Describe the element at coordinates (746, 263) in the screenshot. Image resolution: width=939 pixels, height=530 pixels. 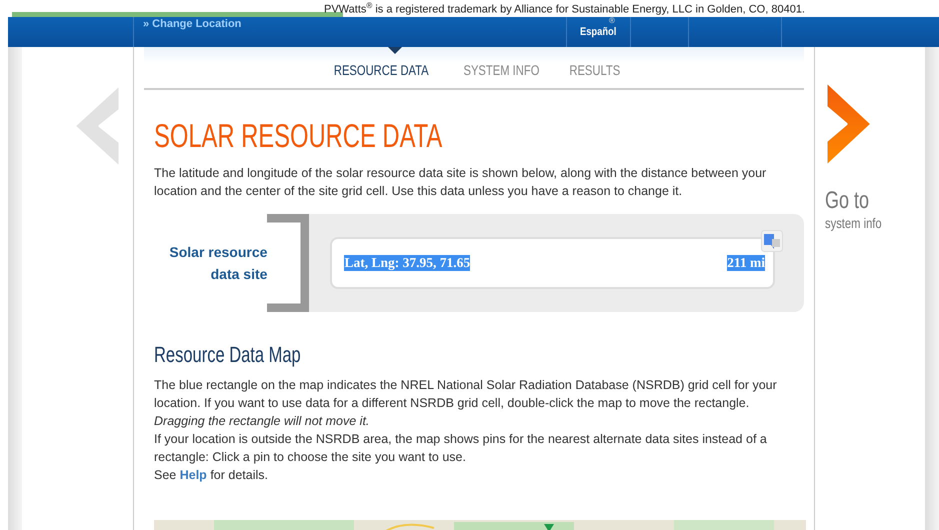
I see `distance-text: 211 mi` at that location.